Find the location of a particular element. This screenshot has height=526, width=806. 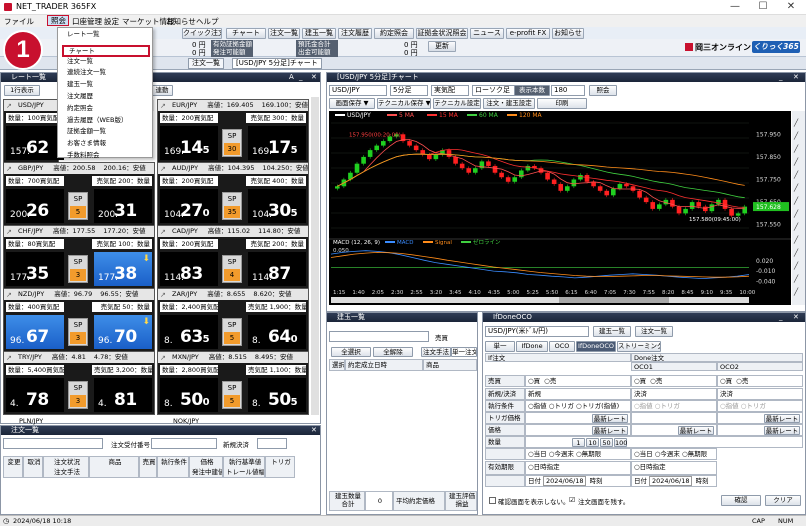

order-list-close-icon: ✕ is located at coordinates (314, 430).